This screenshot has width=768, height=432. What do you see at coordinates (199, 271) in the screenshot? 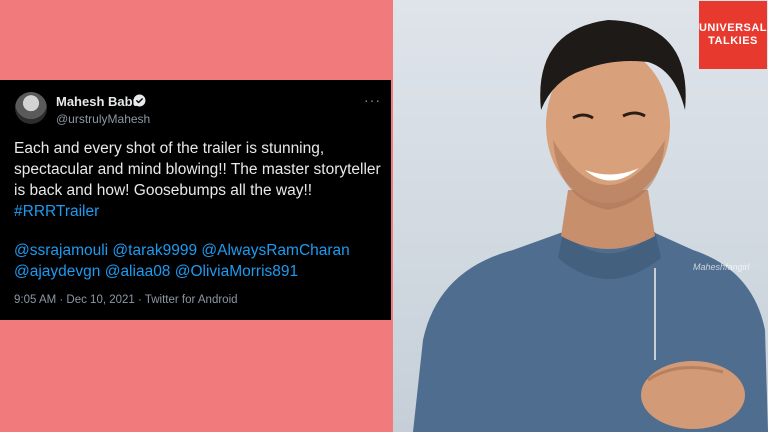
I see `mentions-line-2: @ajaydevgn @aliaa08 @OliviaMorris891` at bounding box center [199, 271].